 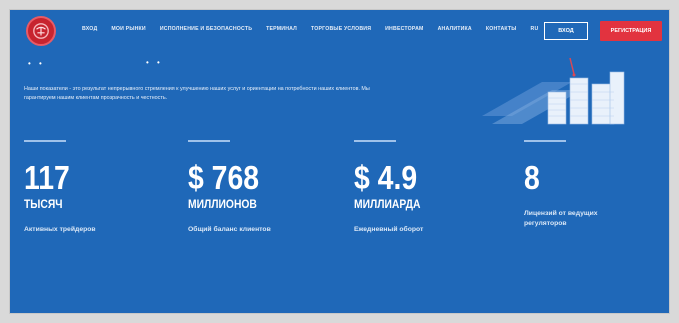 I want to click on nav-item-8: Контакты, so click(x=501, y=29).